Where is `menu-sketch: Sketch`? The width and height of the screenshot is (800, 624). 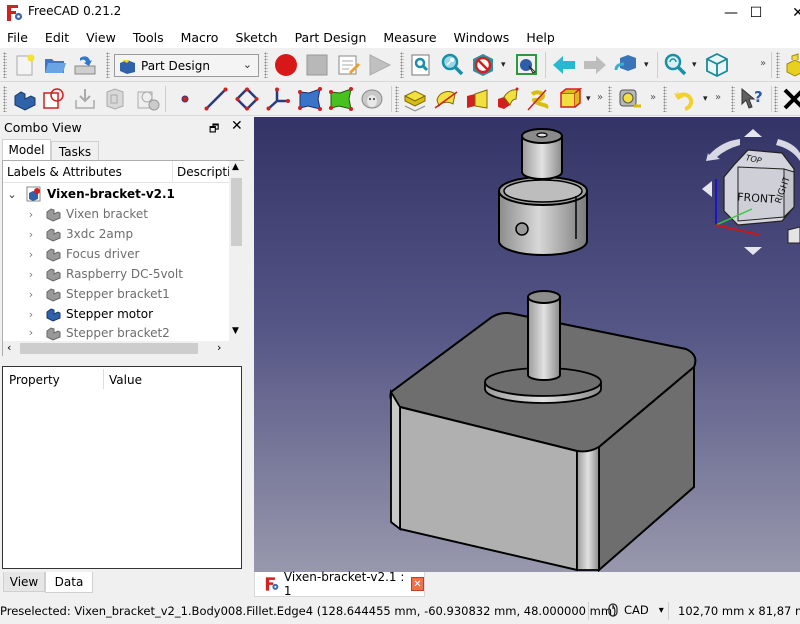
menu-sketch: Sketch is located at coordinates (256, 37).